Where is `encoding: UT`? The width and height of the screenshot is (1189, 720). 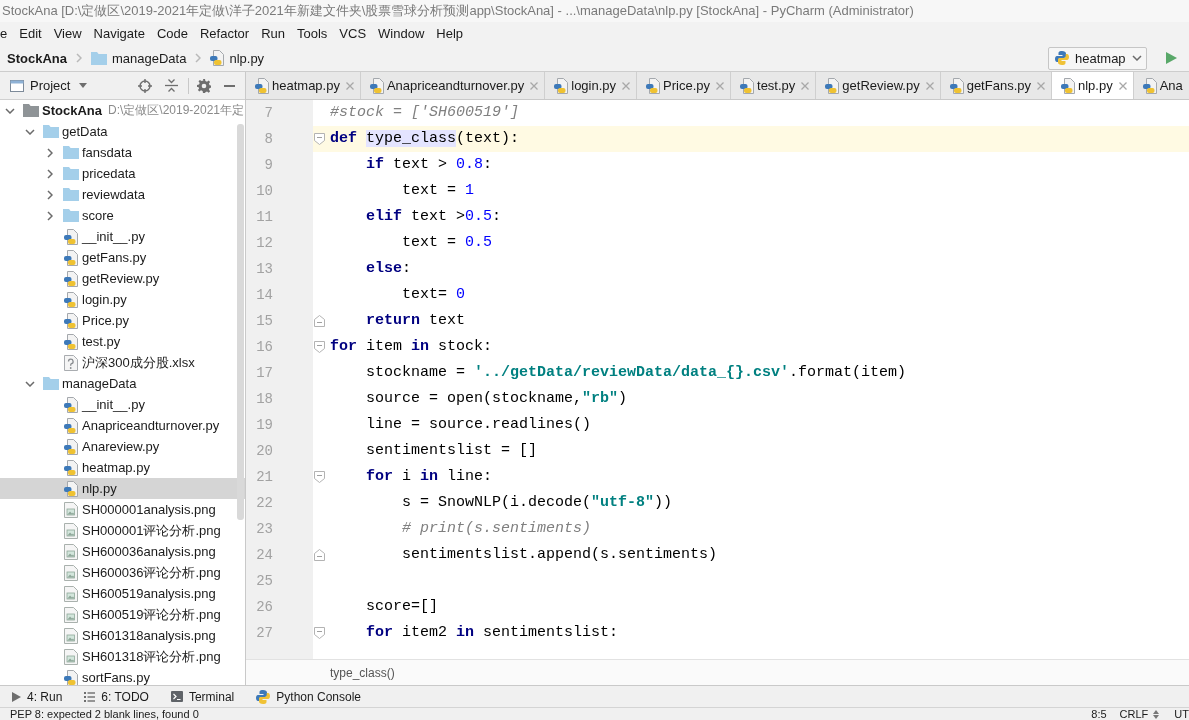
encoding: UT is located at coordinates (1181, 714).